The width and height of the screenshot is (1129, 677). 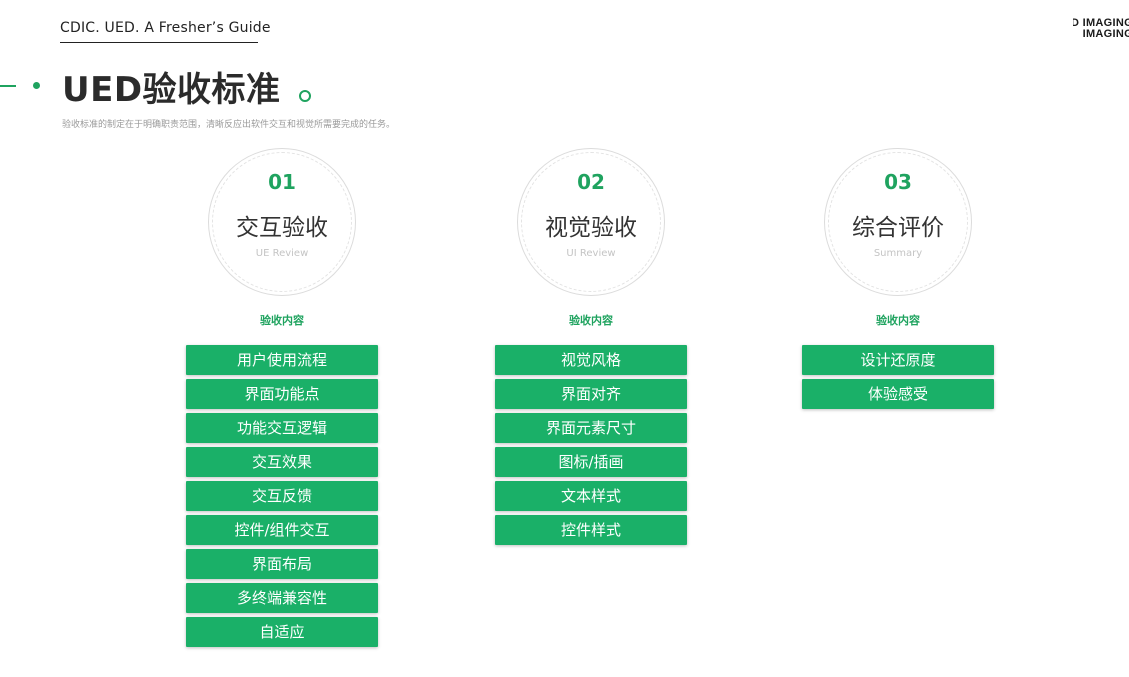 I want to click on review-item: 功能交互逻辑, so click(x=282, y=428).